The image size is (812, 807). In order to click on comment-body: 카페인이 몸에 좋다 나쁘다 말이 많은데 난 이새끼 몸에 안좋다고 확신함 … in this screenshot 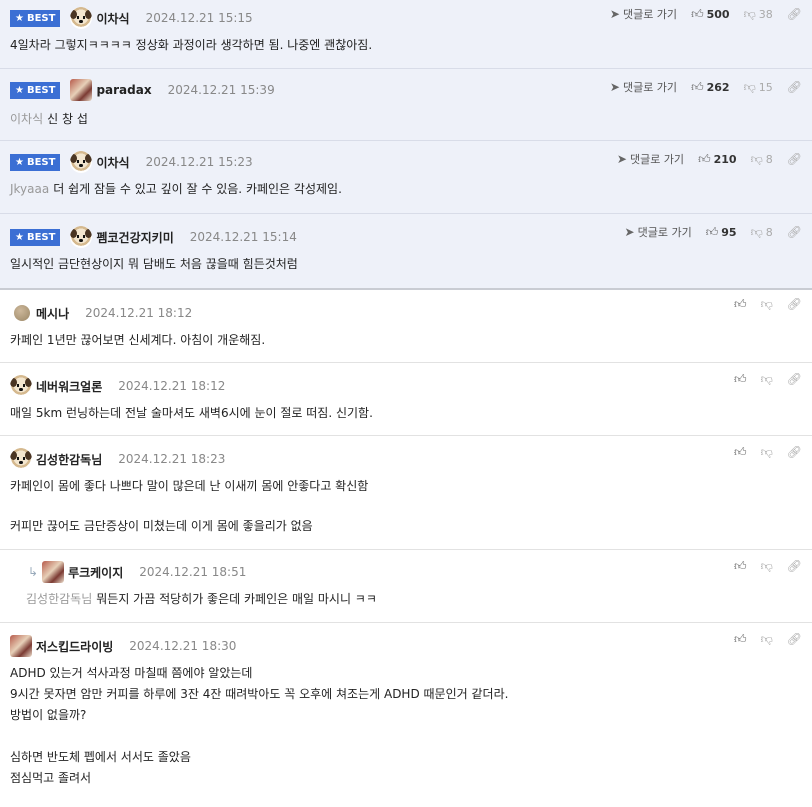, I will do `click(189, 506)`.